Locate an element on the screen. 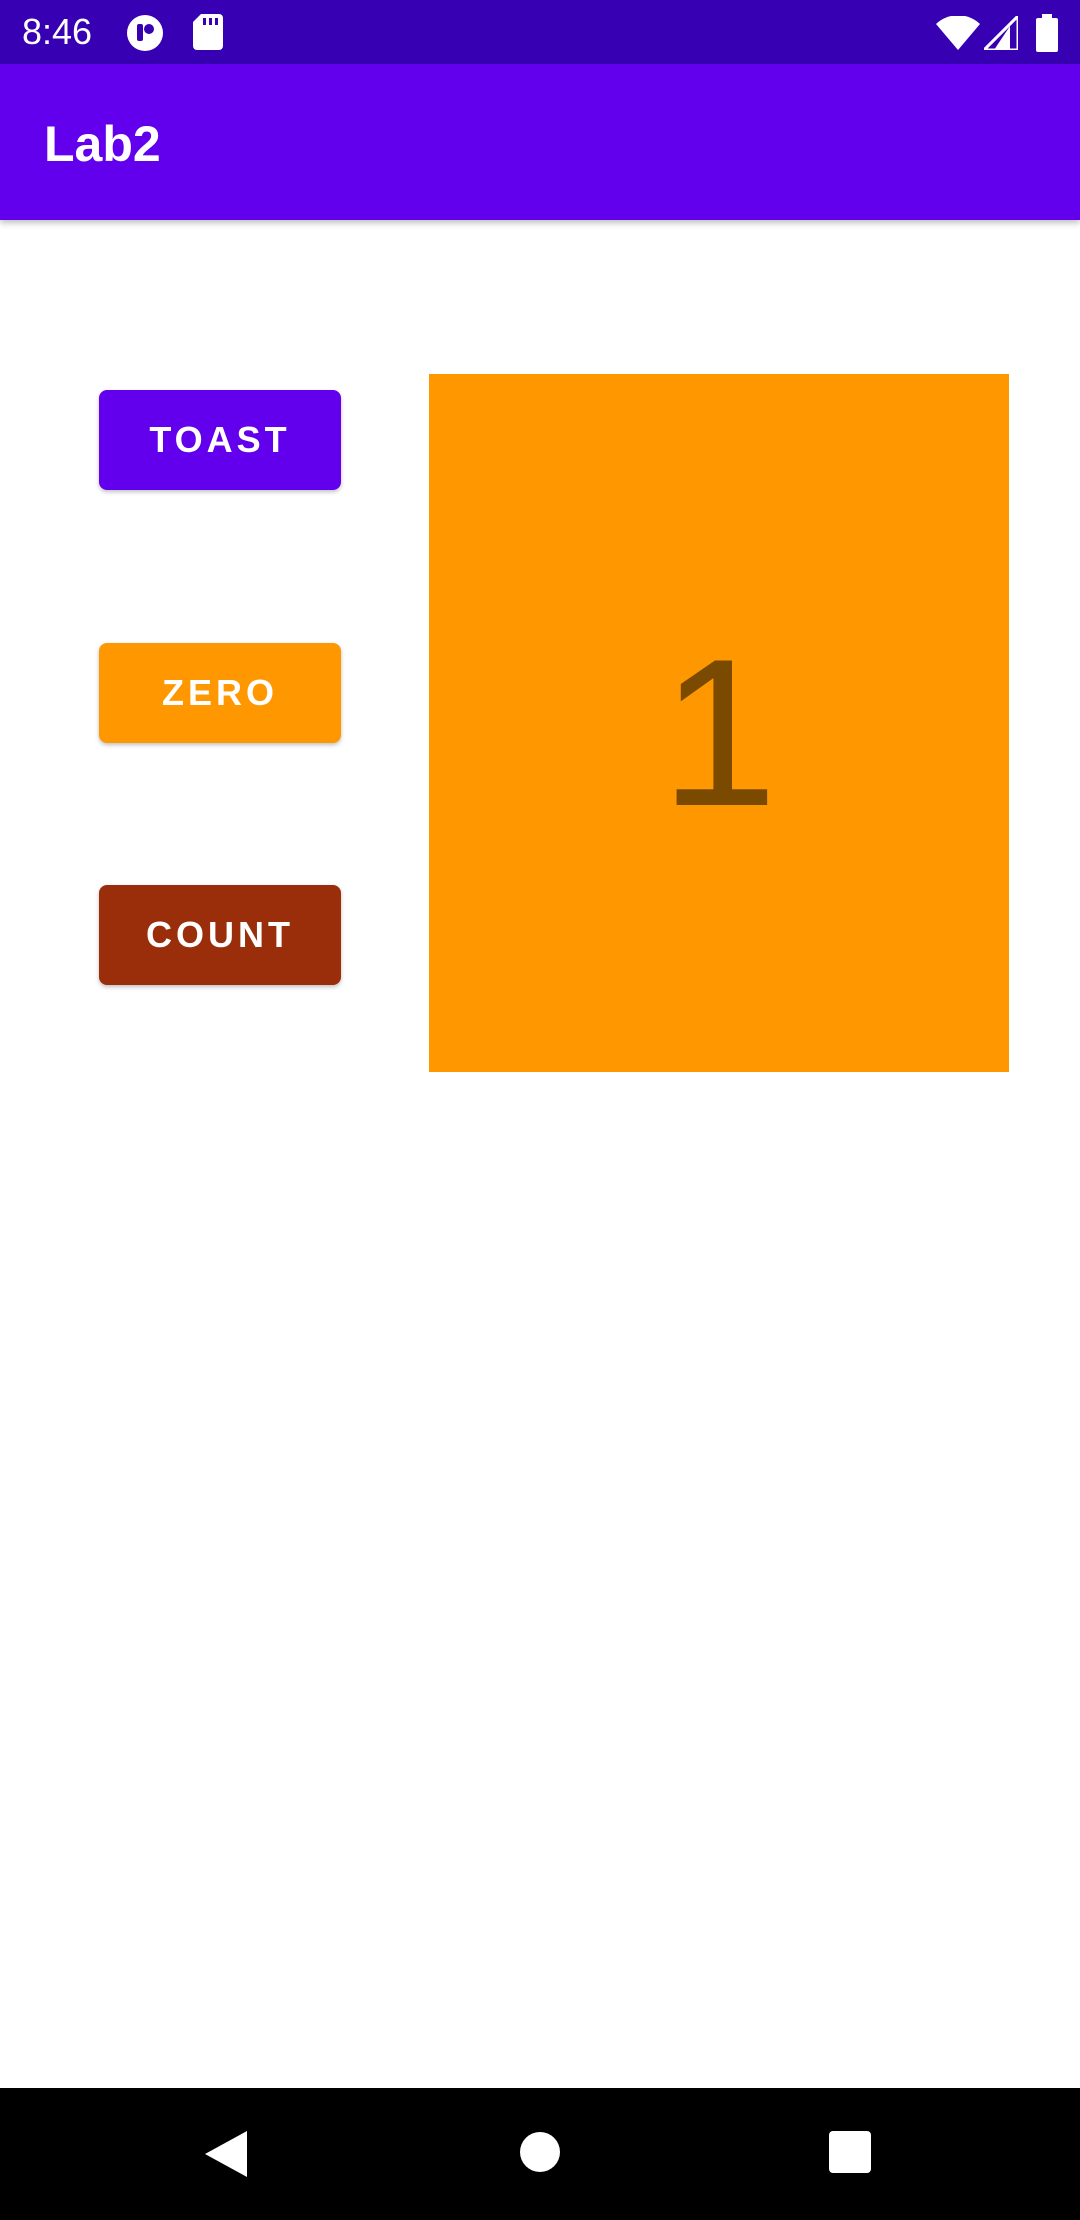 This screenshot has width=1080, height=2220. navigation-bar is located at coordinates (540, 2154).